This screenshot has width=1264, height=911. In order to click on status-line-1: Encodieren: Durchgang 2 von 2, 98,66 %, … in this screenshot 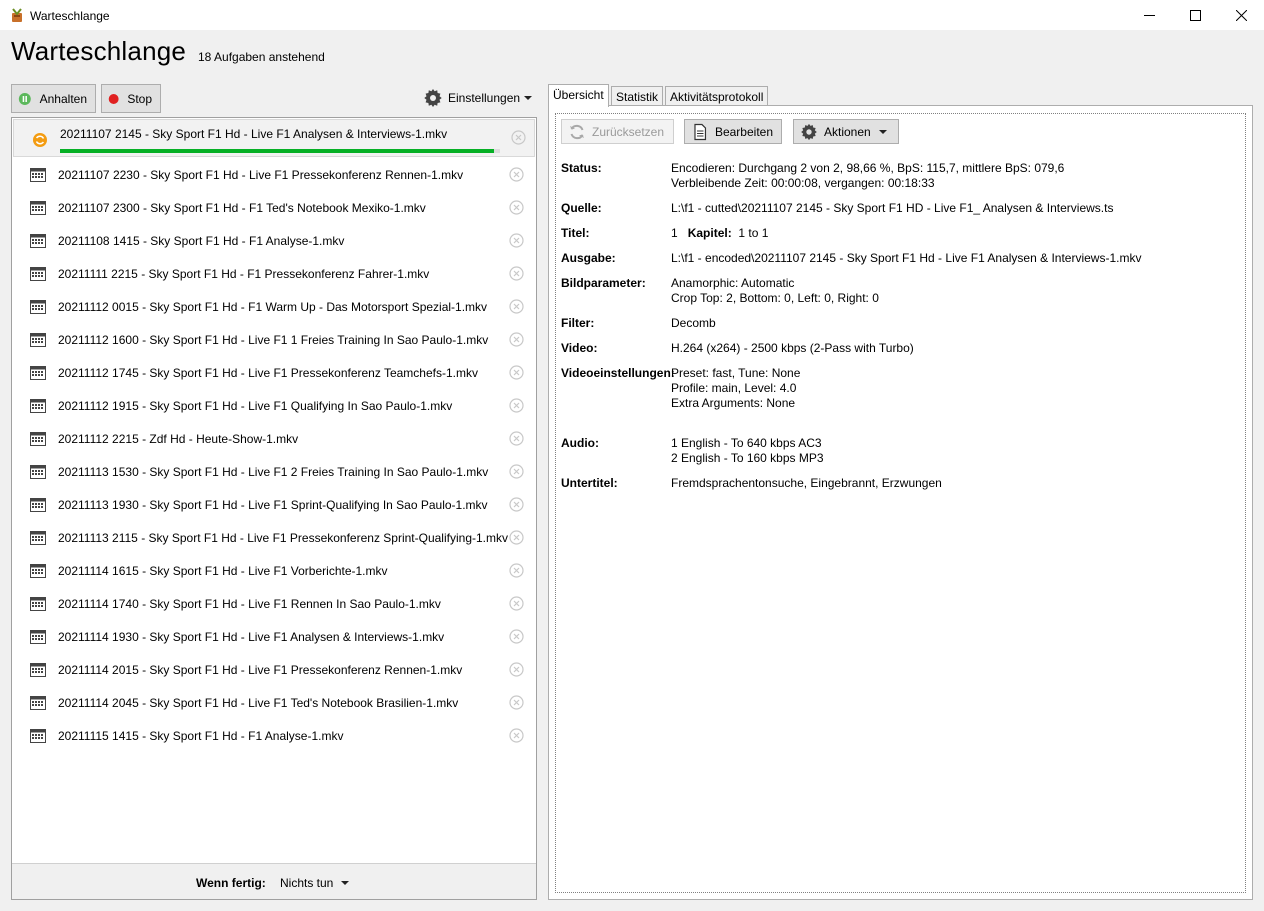, I will do `click(868, 168)`.